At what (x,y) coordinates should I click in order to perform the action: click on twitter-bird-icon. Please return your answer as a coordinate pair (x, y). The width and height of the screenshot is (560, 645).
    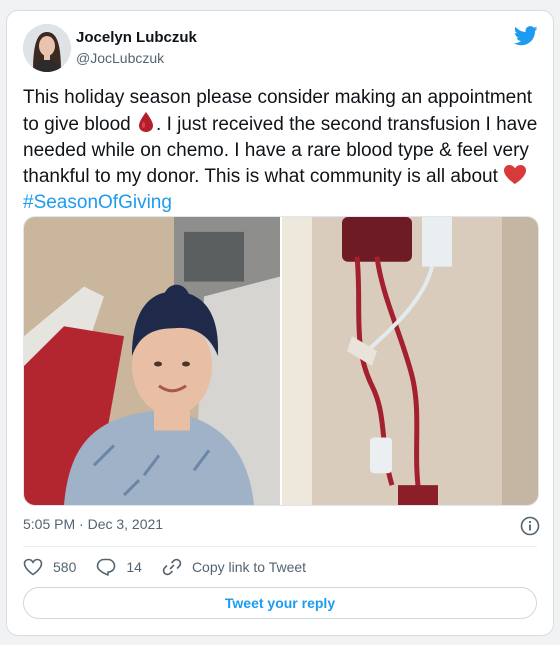
    Looking at the image, I should click on (526, 36).